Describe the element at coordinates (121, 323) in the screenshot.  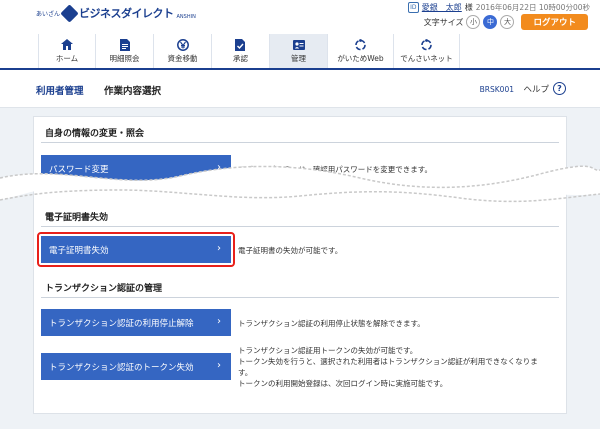
I see `button-label: トランザクション認証の利用停止解除` at that location.